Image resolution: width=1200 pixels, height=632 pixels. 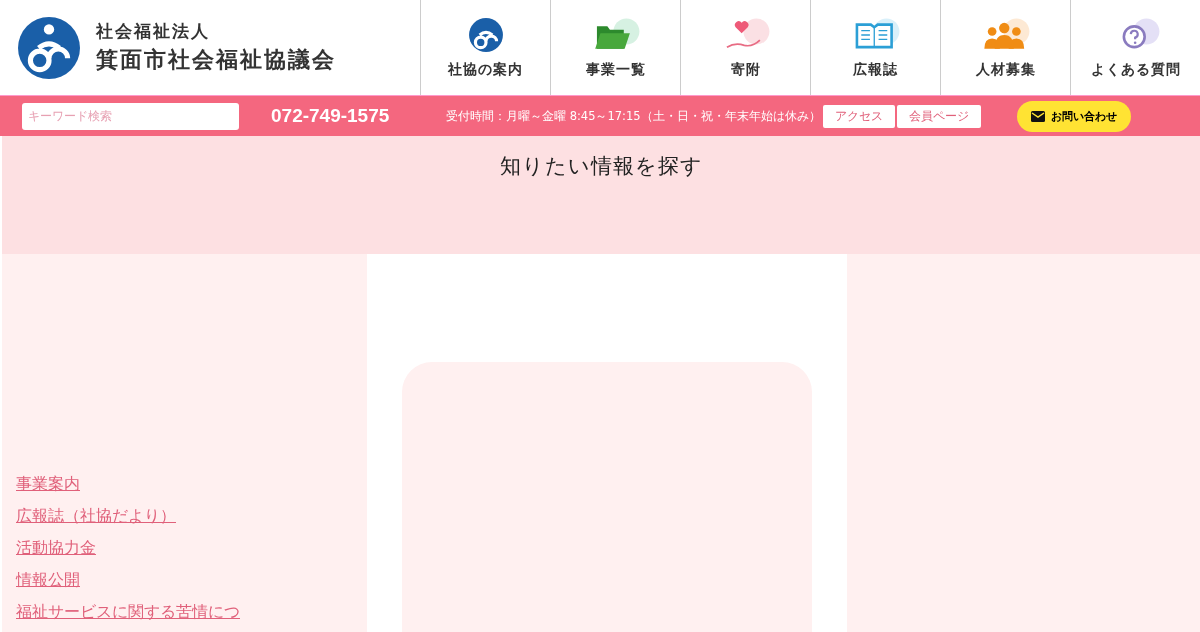 What do you see at coordinates (216, 60) in the screenshot?
I see `organization-name: 箕面市社会福祉協議会` at bounding box center [216, 60].